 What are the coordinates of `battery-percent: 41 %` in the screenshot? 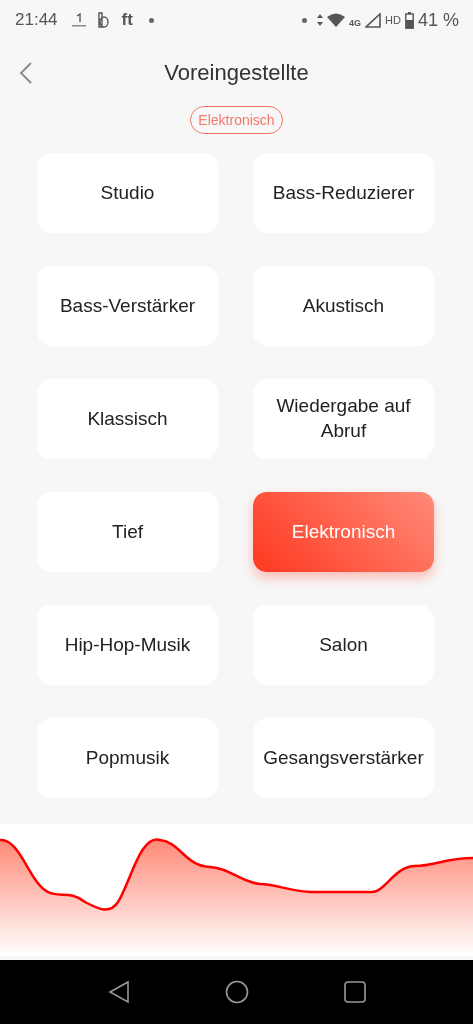 It's located at (438, 20).